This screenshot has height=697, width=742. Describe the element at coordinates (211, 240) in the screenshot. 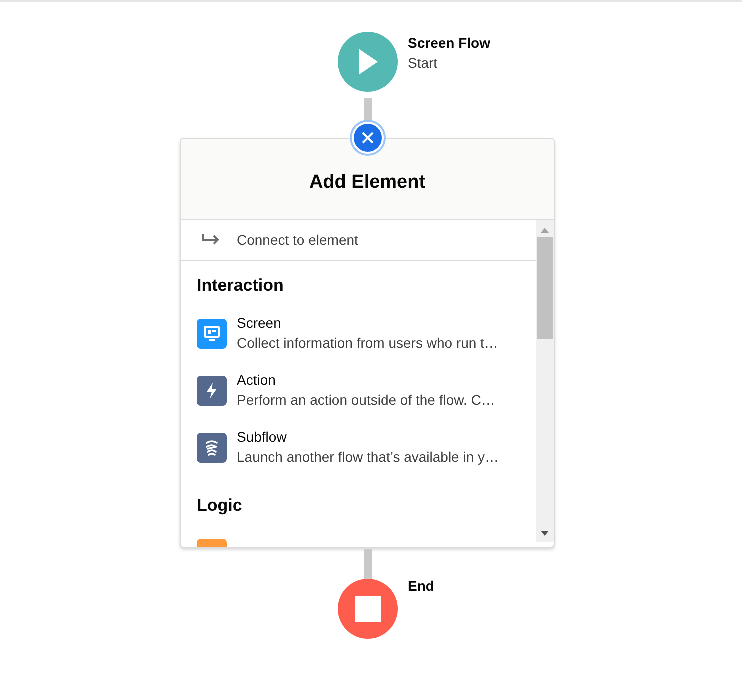

I see `arrow-icon` at that location.